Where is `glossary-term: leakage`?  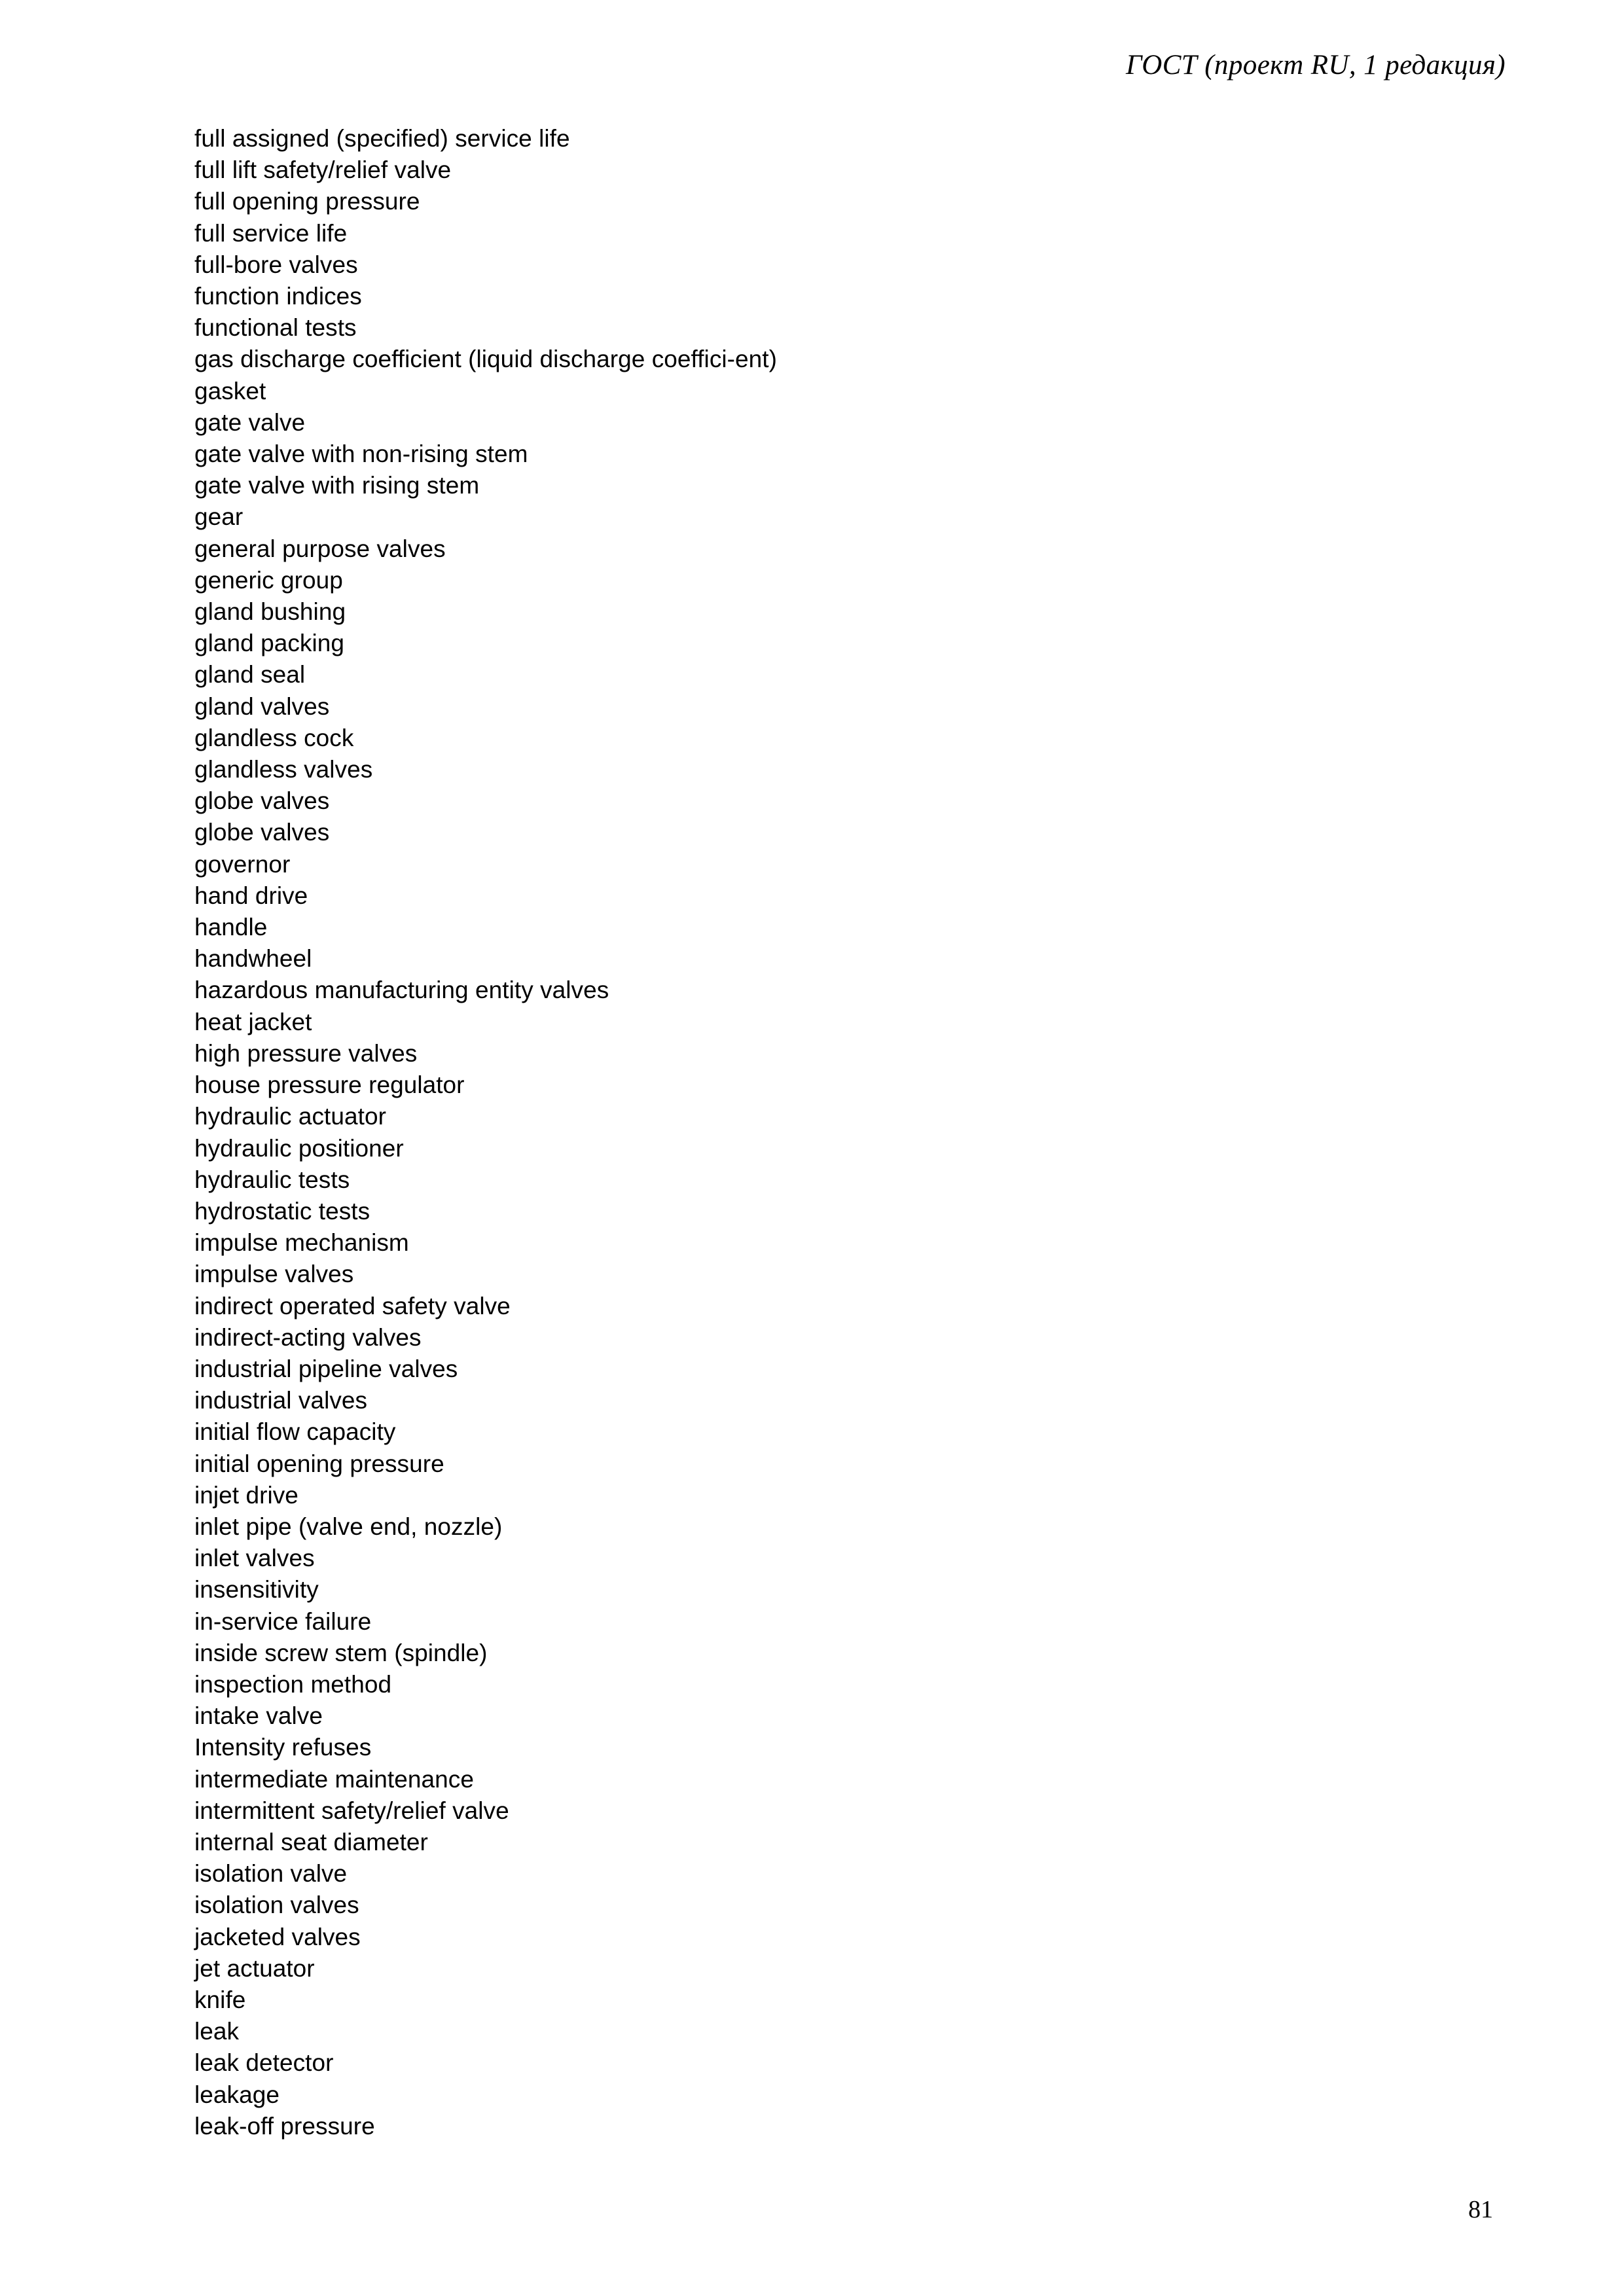
glossary-term: leakage is located at coordinates (237, 2094).